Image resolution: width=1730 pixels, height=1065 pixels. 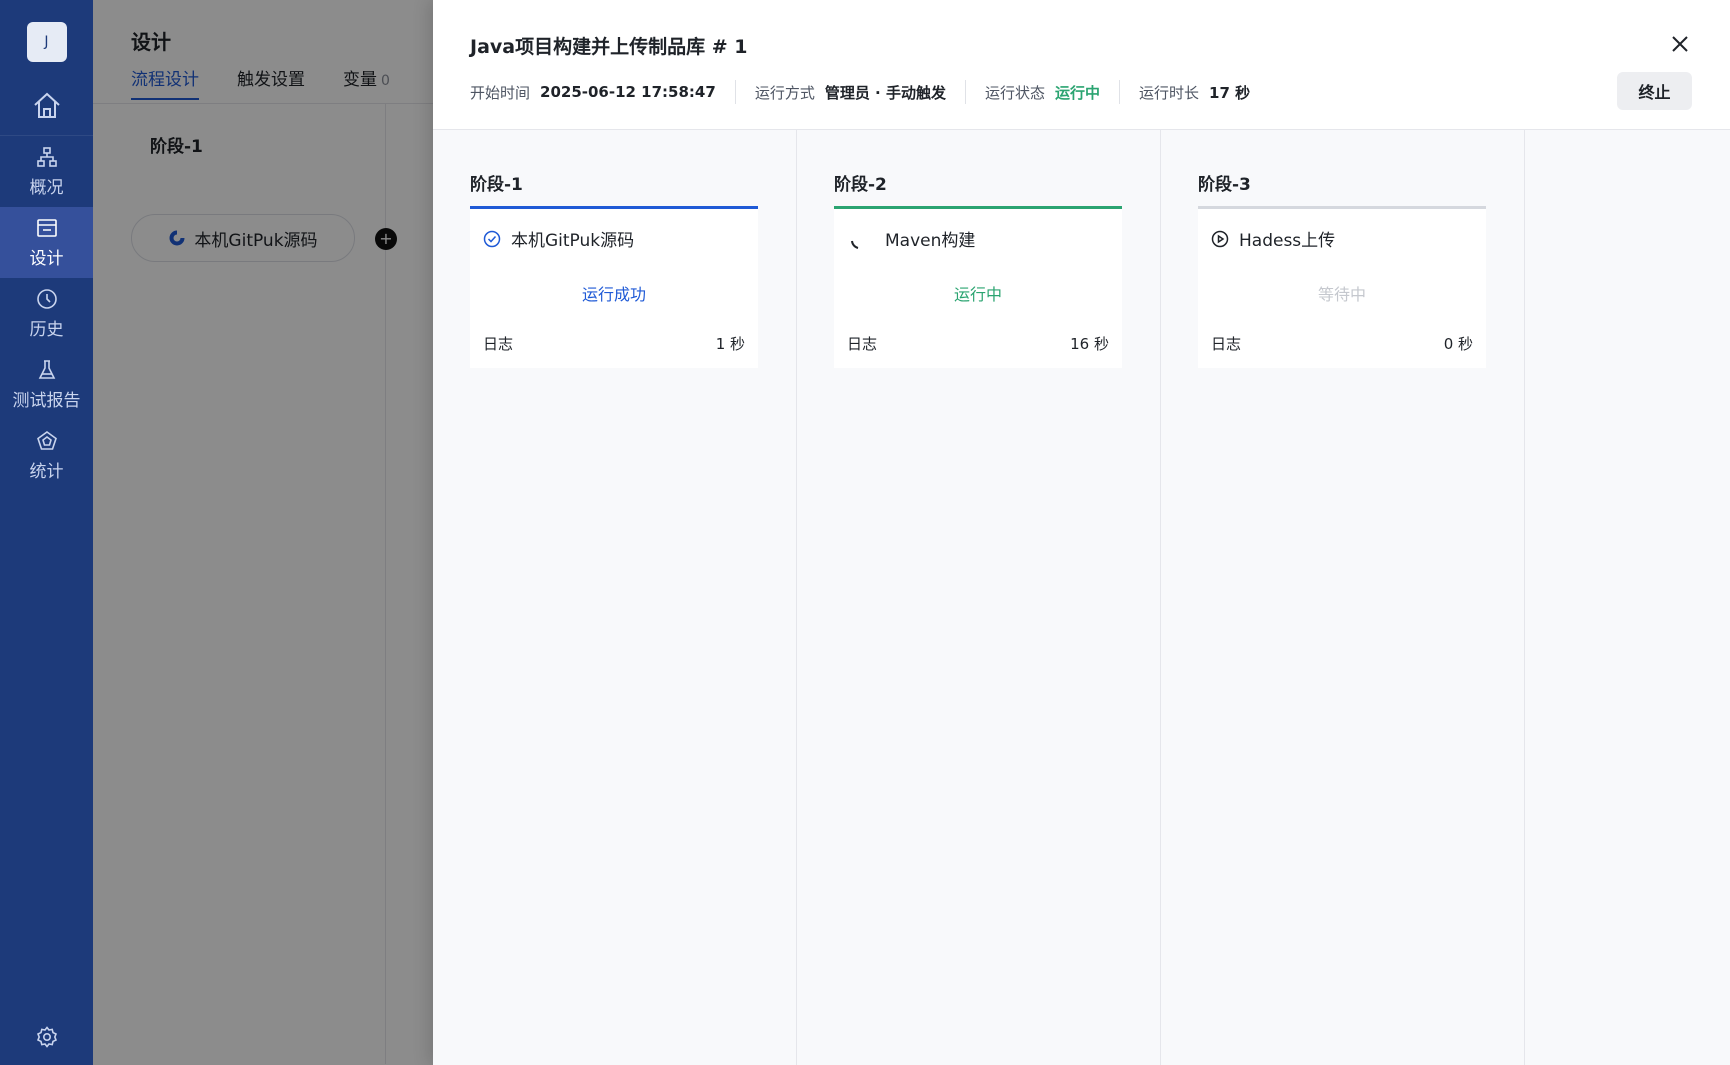 I want to click on task-card: 本机GitPuk源码 运行成功 日志 1 秒, so click(x=614, y=287).